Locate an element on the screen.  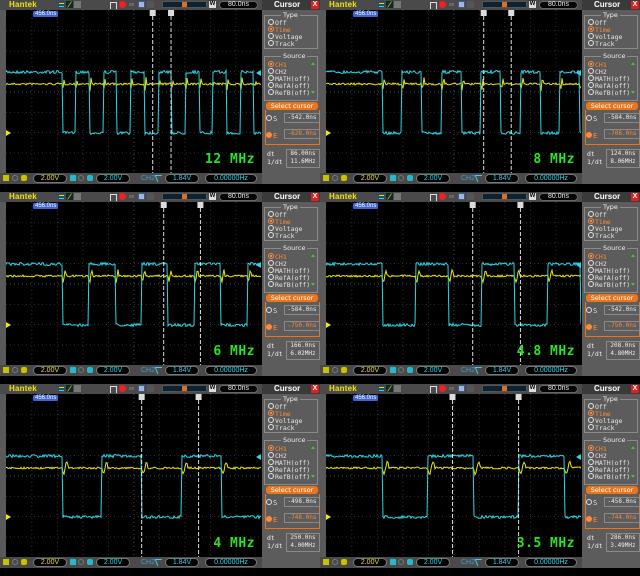
waveform-display: 456.0ns 4 MHz is located at coordinates (133, 475).